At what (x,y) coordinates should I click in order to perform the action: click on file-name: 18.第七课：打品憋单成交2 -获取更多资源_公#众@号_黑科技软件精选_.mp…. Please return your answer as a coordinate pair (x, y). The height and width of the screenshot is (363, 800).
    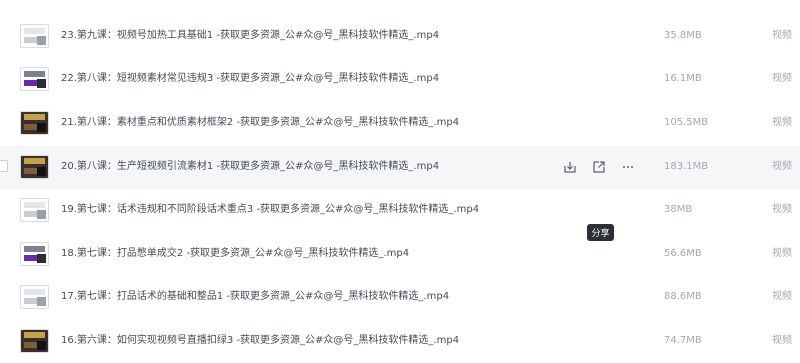
    Looking at the image, I should click on (235, 254).